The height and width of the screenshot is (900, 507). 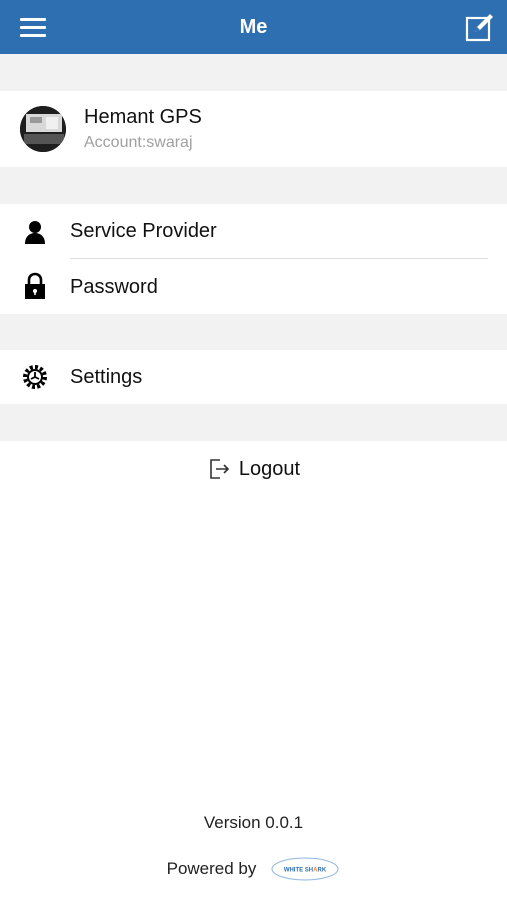 I want to click on person-icon, so click(x=35, y=232).